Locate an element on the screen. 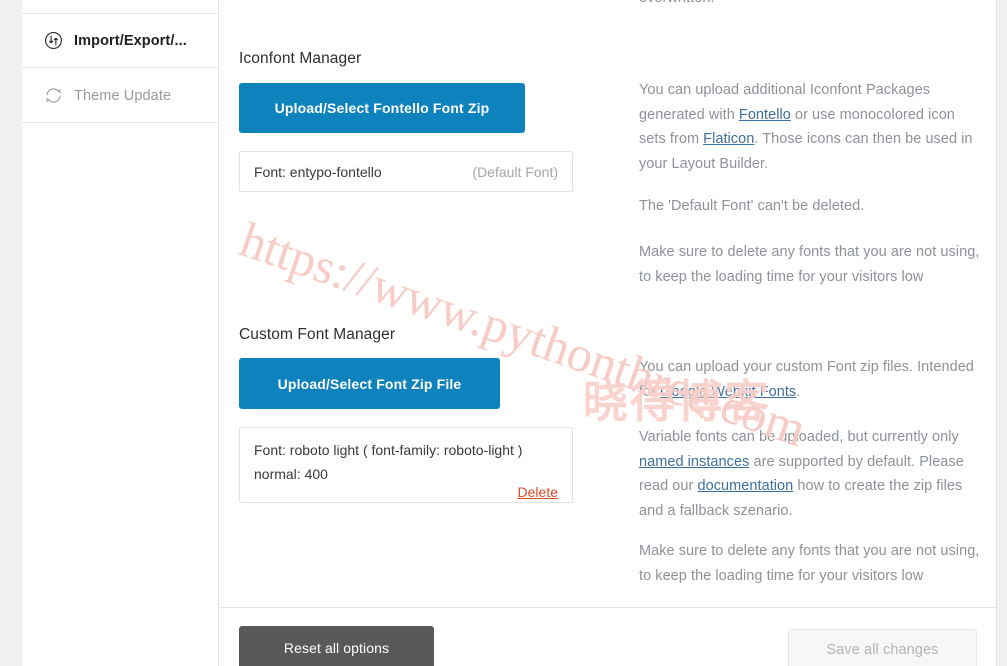 The height and width of the screenshot is (666, 1007). iconfont-entry-name: Font: entypo-fontello is located at coordinates (318, 171).